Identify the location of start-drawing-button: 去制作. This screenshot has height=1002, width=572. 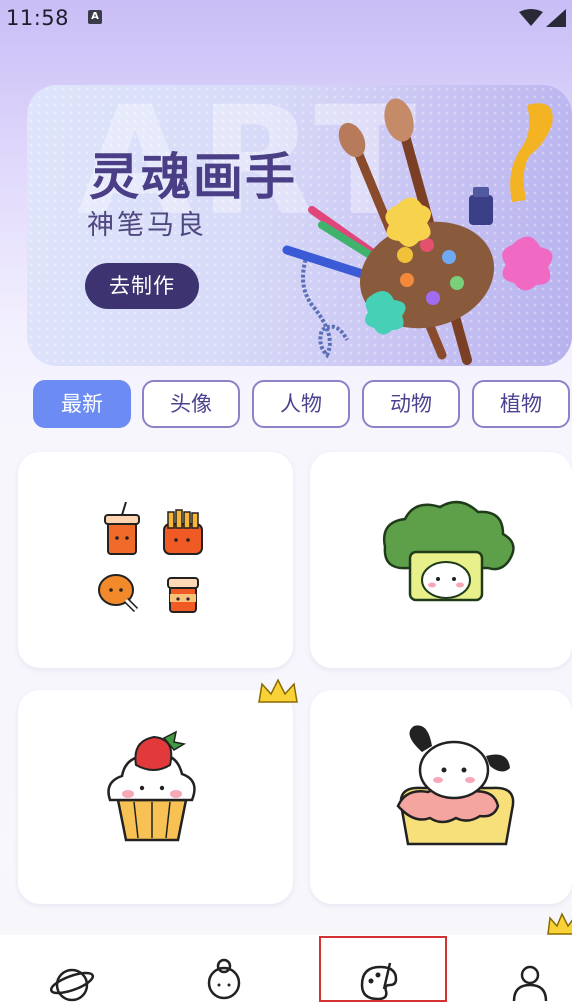
(142, 286).